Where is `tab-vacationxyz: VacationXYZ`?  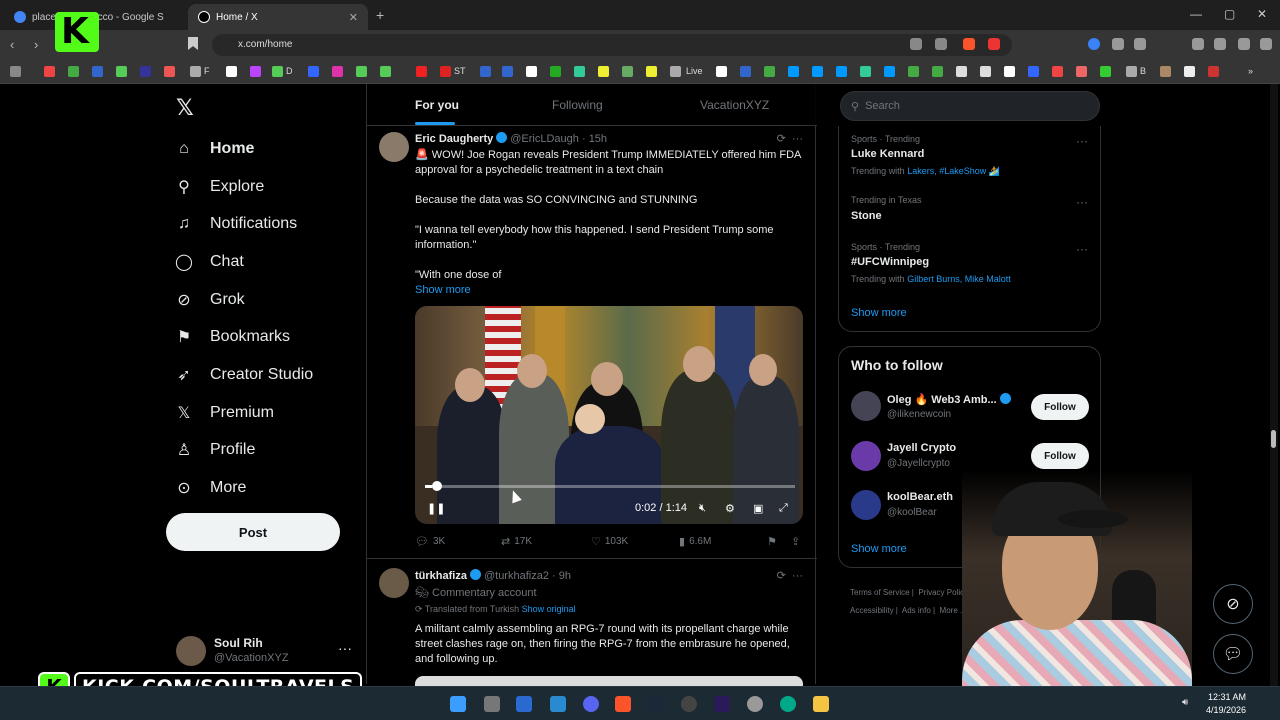
tab-vacationxyz: VacationXYZ is located at coordinates (734, 105).